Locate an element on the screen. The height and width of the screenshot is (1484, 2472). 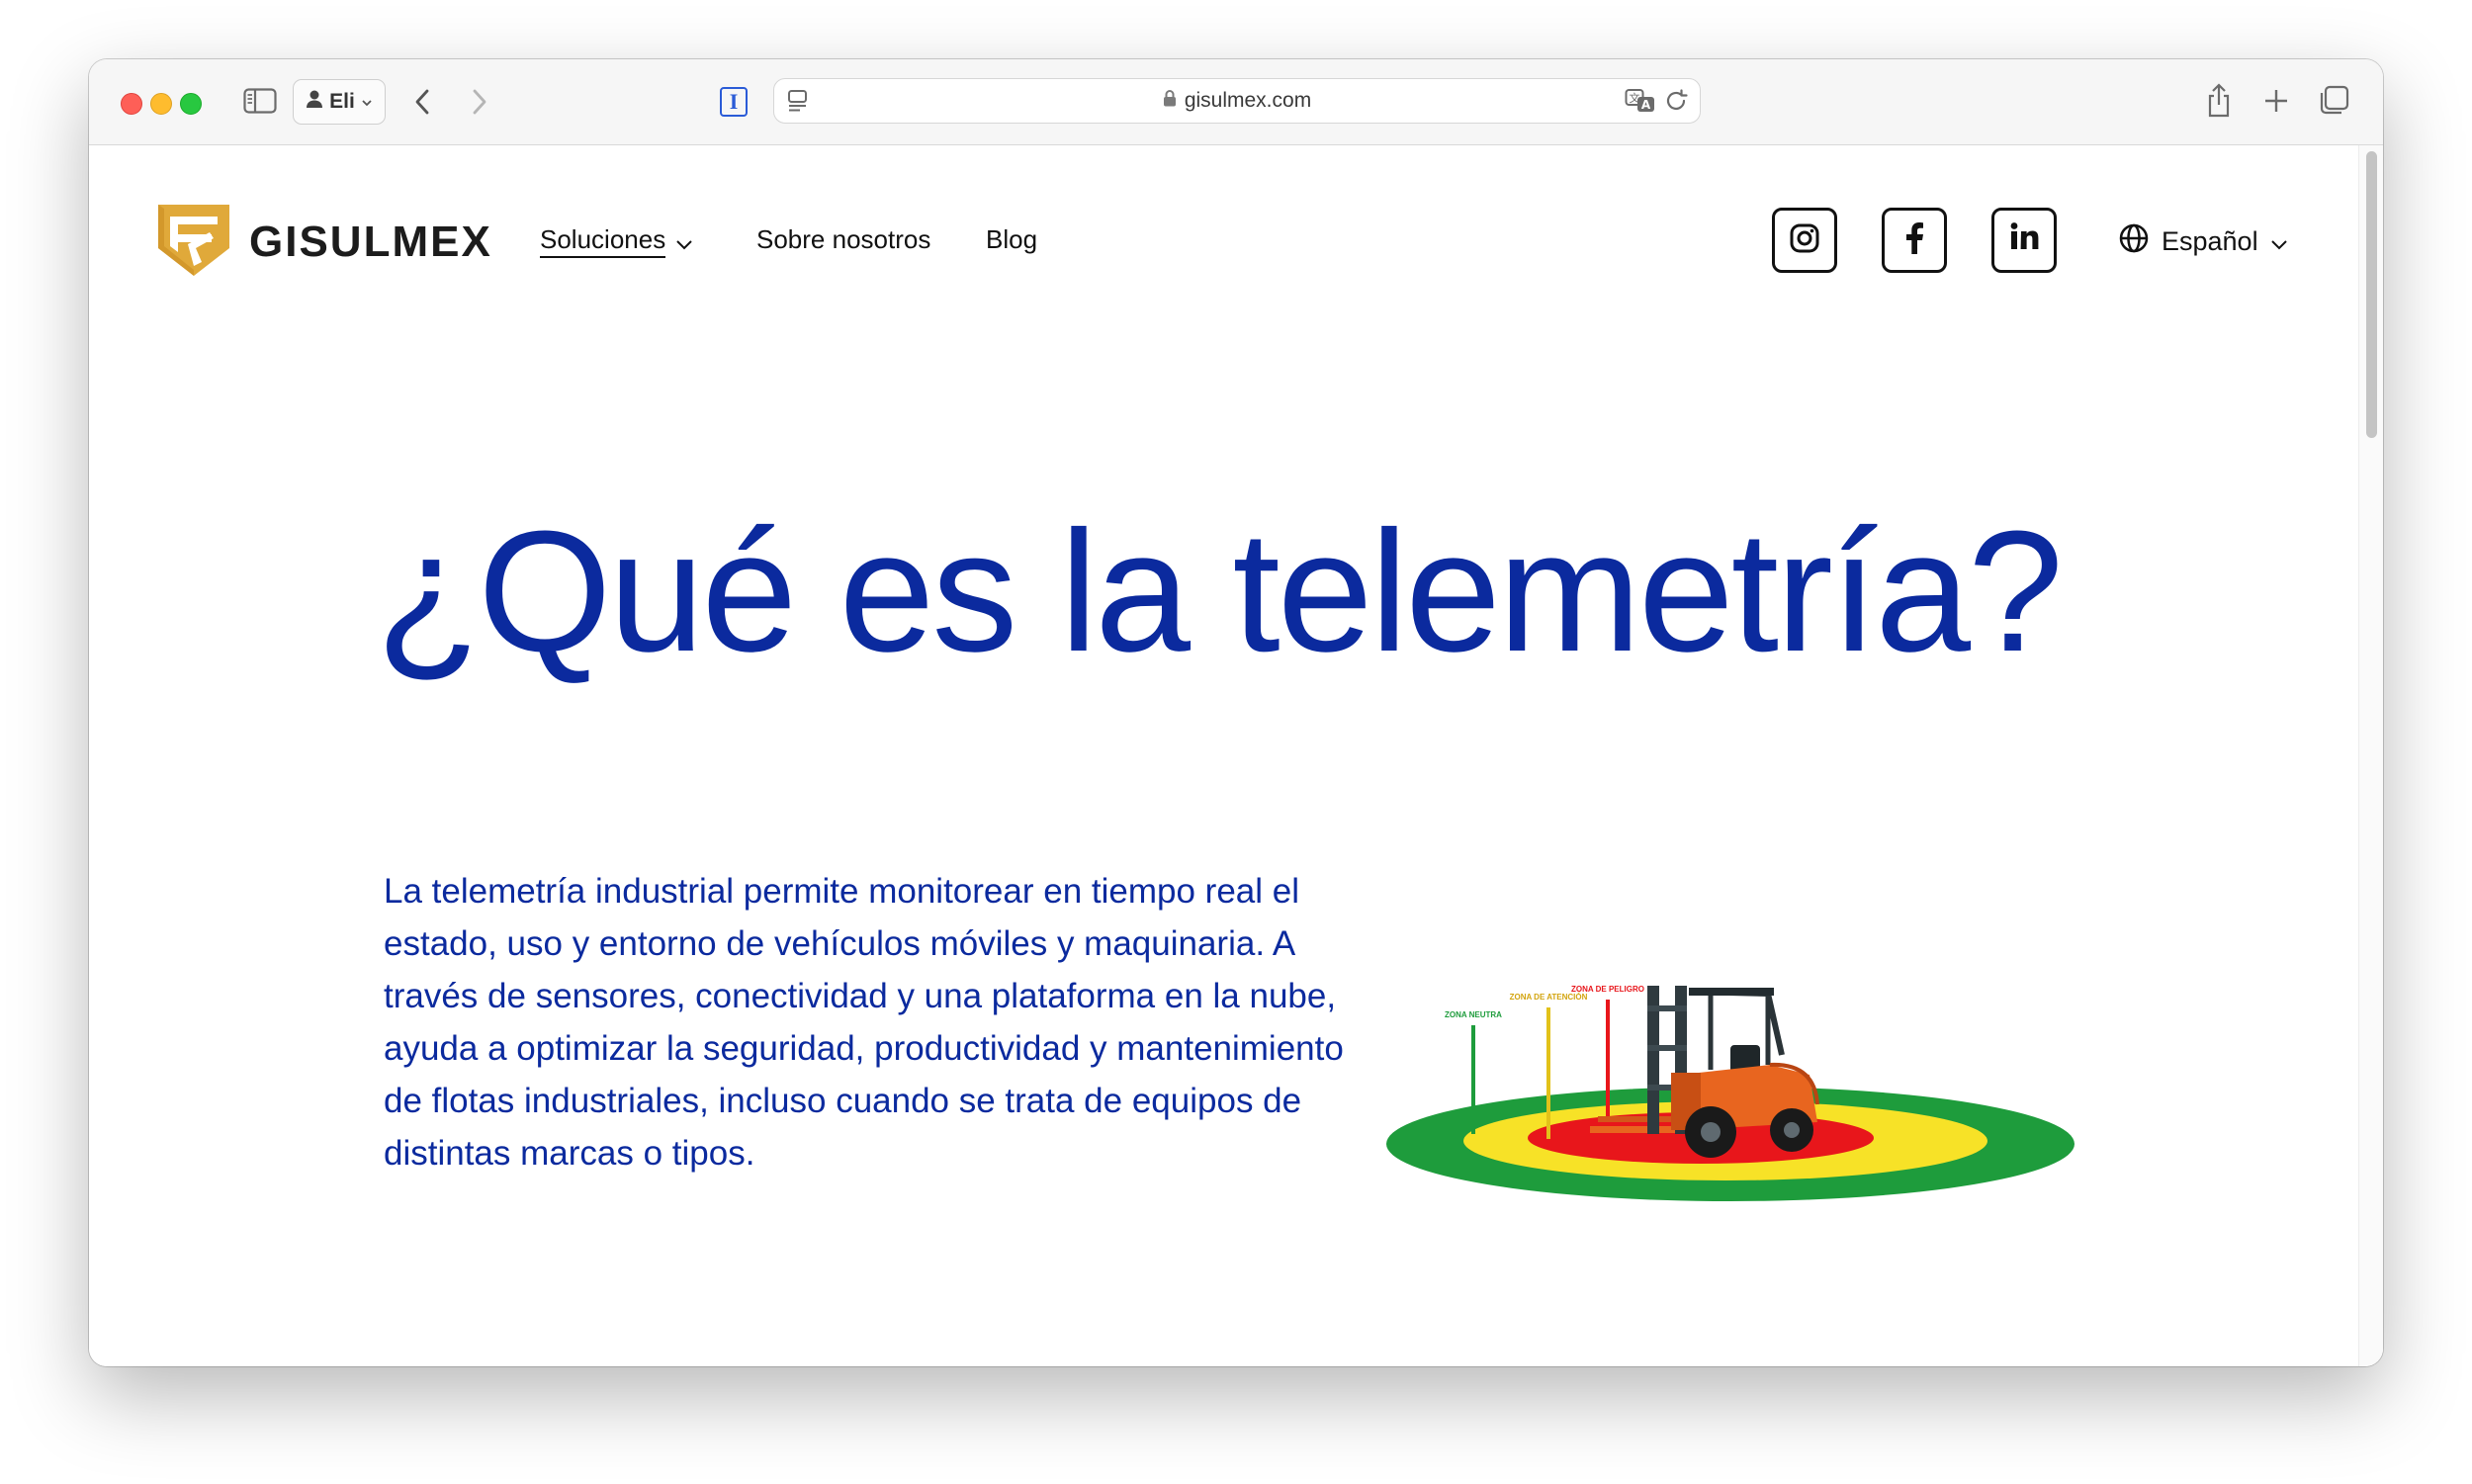
globe-icon is located at coordinates (2134, 241).